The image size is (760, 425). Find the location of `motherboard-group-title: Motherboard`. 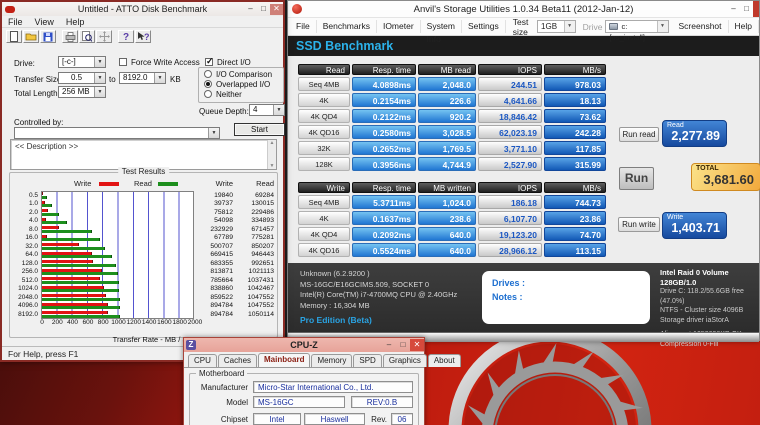

motherboard-group-title: Motherboard is located at coordinates (222, 373).